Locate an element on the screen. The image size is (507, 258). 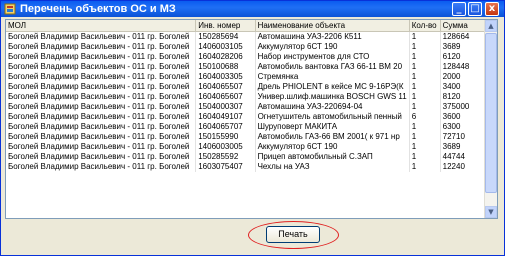
cell-object-name: Автомобиль вантовка ГАЗ 66-11 ВМ 20 is located at coordinates (332, 67).